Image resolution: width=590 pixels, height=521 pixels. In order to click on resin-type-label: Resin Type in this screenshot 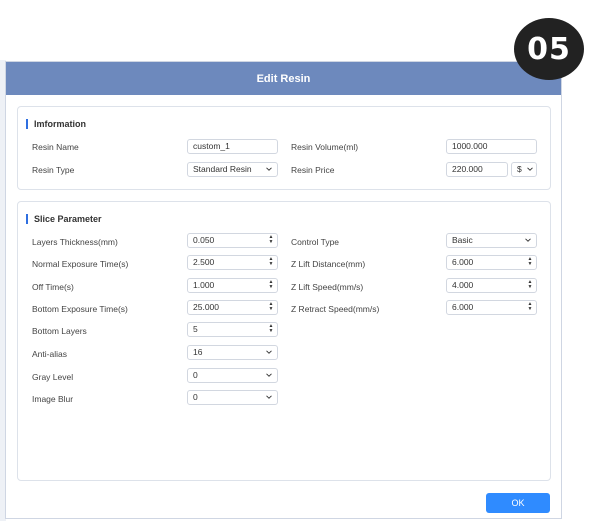, I will do `click(53, 170)`.